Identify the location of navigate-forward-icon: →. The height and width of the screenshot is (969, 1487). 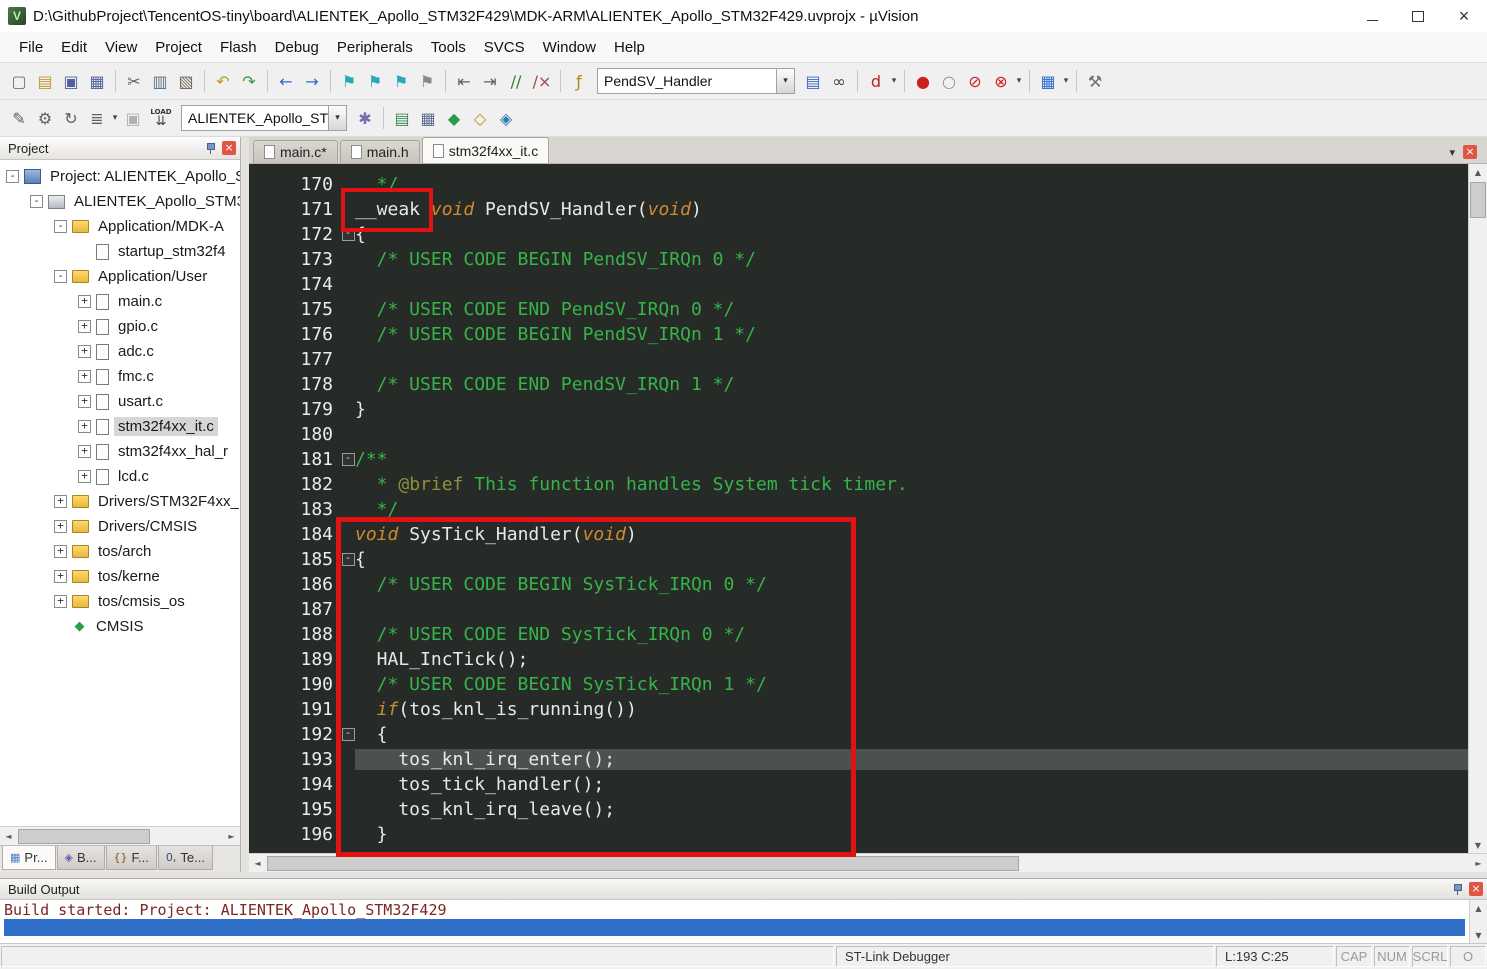
(312, 81).